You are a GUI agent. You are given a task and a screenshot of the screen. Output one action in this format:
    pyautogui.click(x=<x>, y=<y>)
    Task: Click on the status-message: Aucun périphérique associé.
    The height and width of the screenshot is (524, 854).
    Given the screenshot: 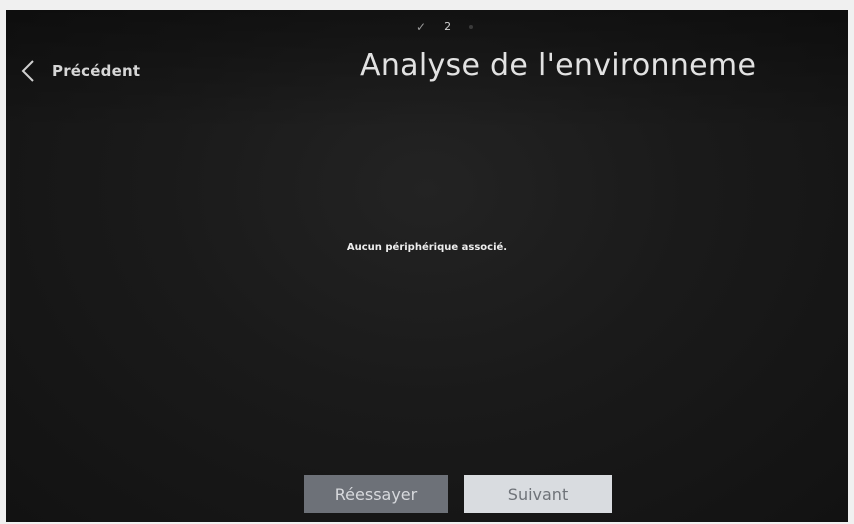 What is the action you would take?
    pyautogui.click(x=427, y=247)
    